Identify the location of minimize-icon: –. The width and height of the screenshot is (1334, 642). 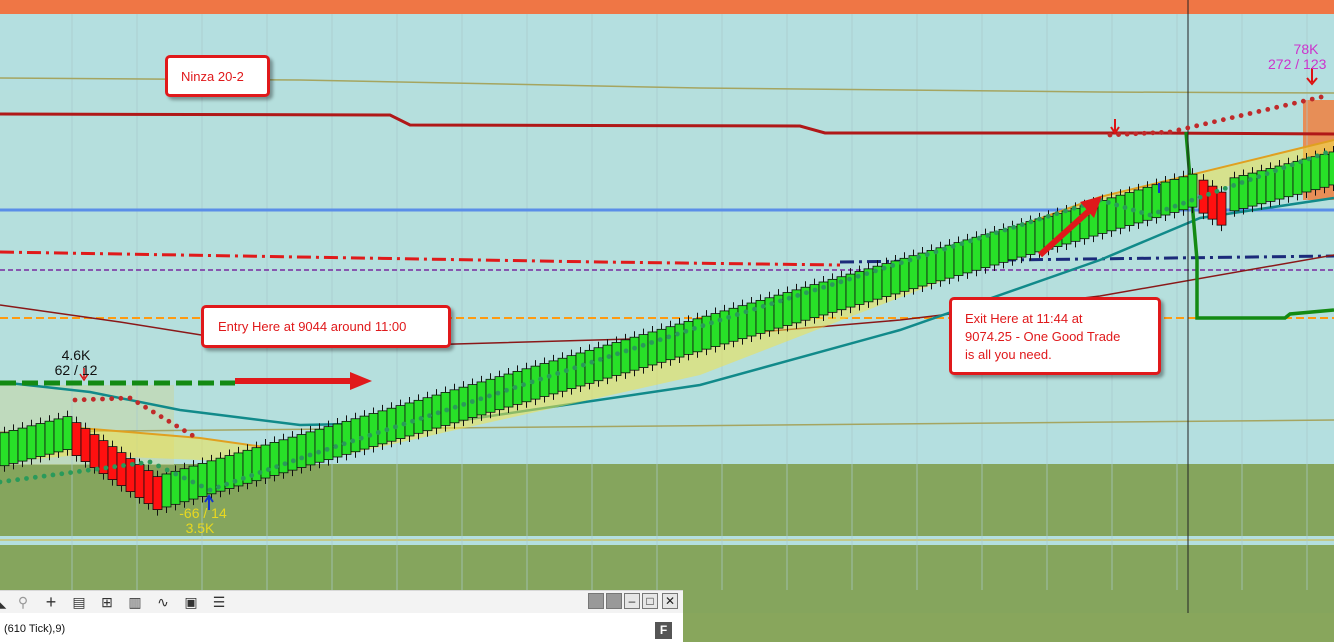
(632, 601).